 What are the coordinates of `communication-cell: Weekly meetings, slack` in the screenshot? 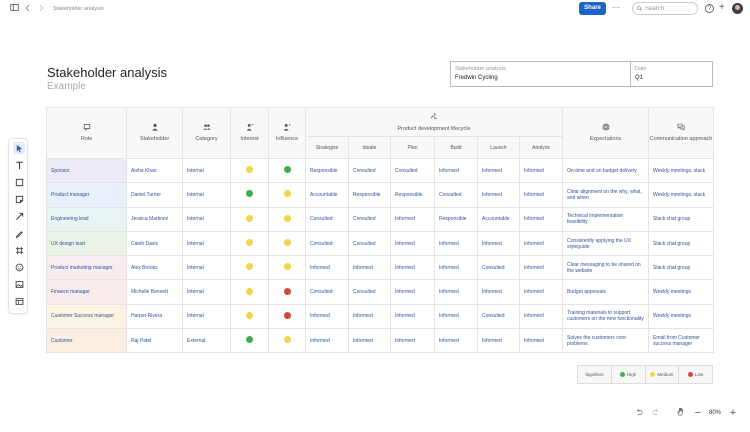 It's located at (681, 195).